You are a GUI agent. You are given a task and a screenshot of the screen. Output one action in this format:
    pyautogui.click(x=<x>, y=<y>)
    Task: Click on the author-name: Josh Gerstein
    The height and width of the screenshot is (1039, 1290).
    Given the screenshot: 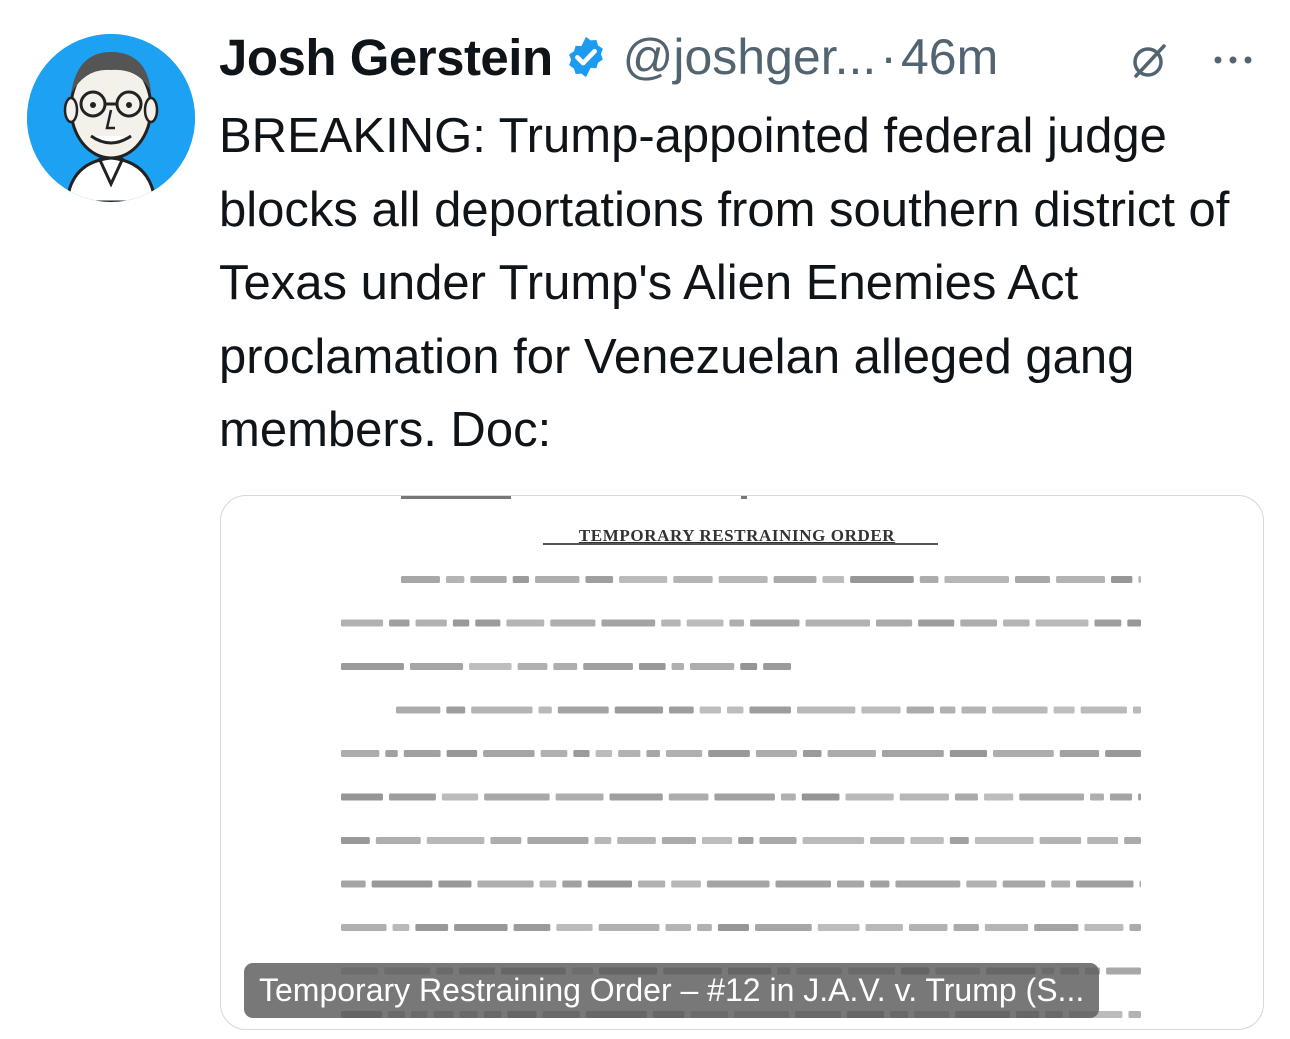 What is the action you would take?
    pyautogui.click(x=386, y=57)
    